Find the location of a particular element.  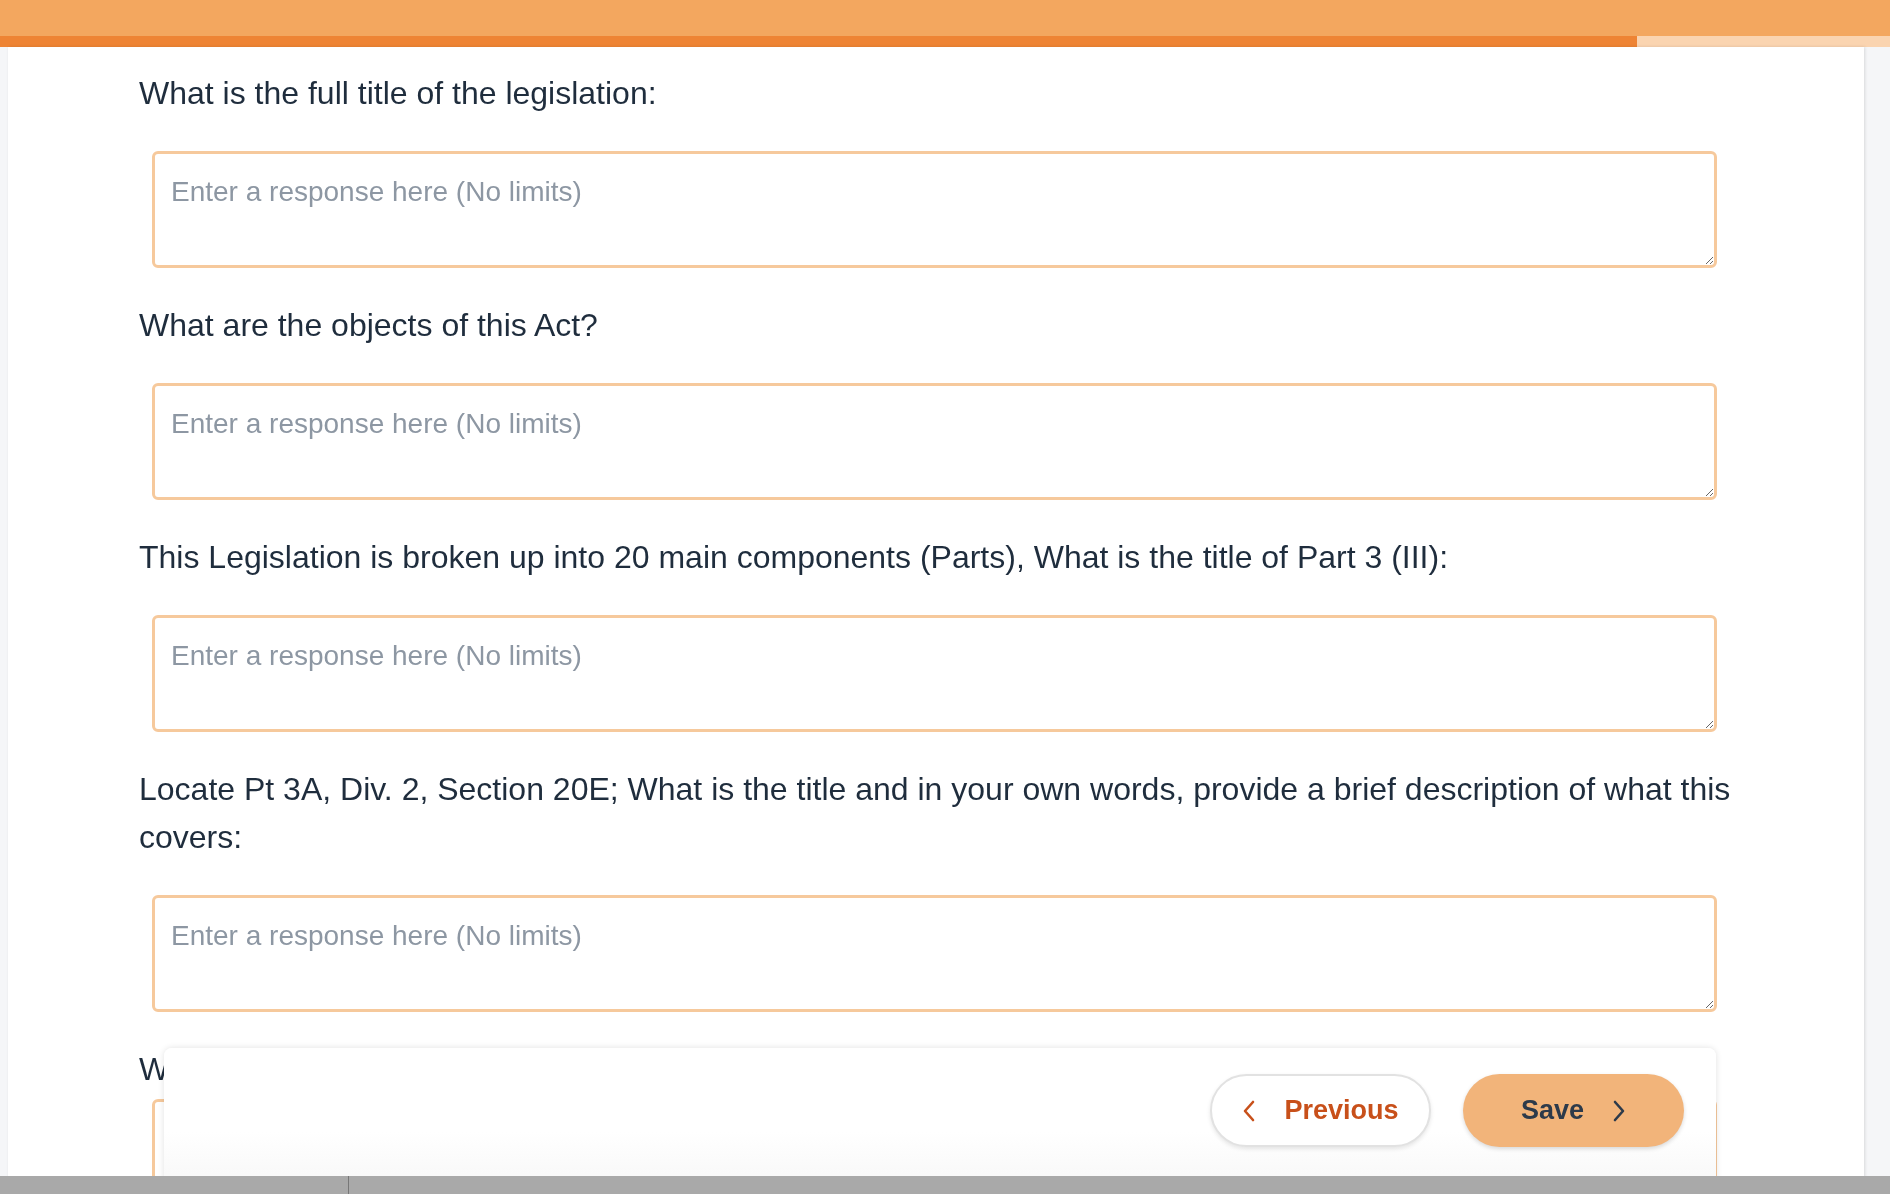

question-text: What is the full title of the legislation: is located at coordinates (398, 93).